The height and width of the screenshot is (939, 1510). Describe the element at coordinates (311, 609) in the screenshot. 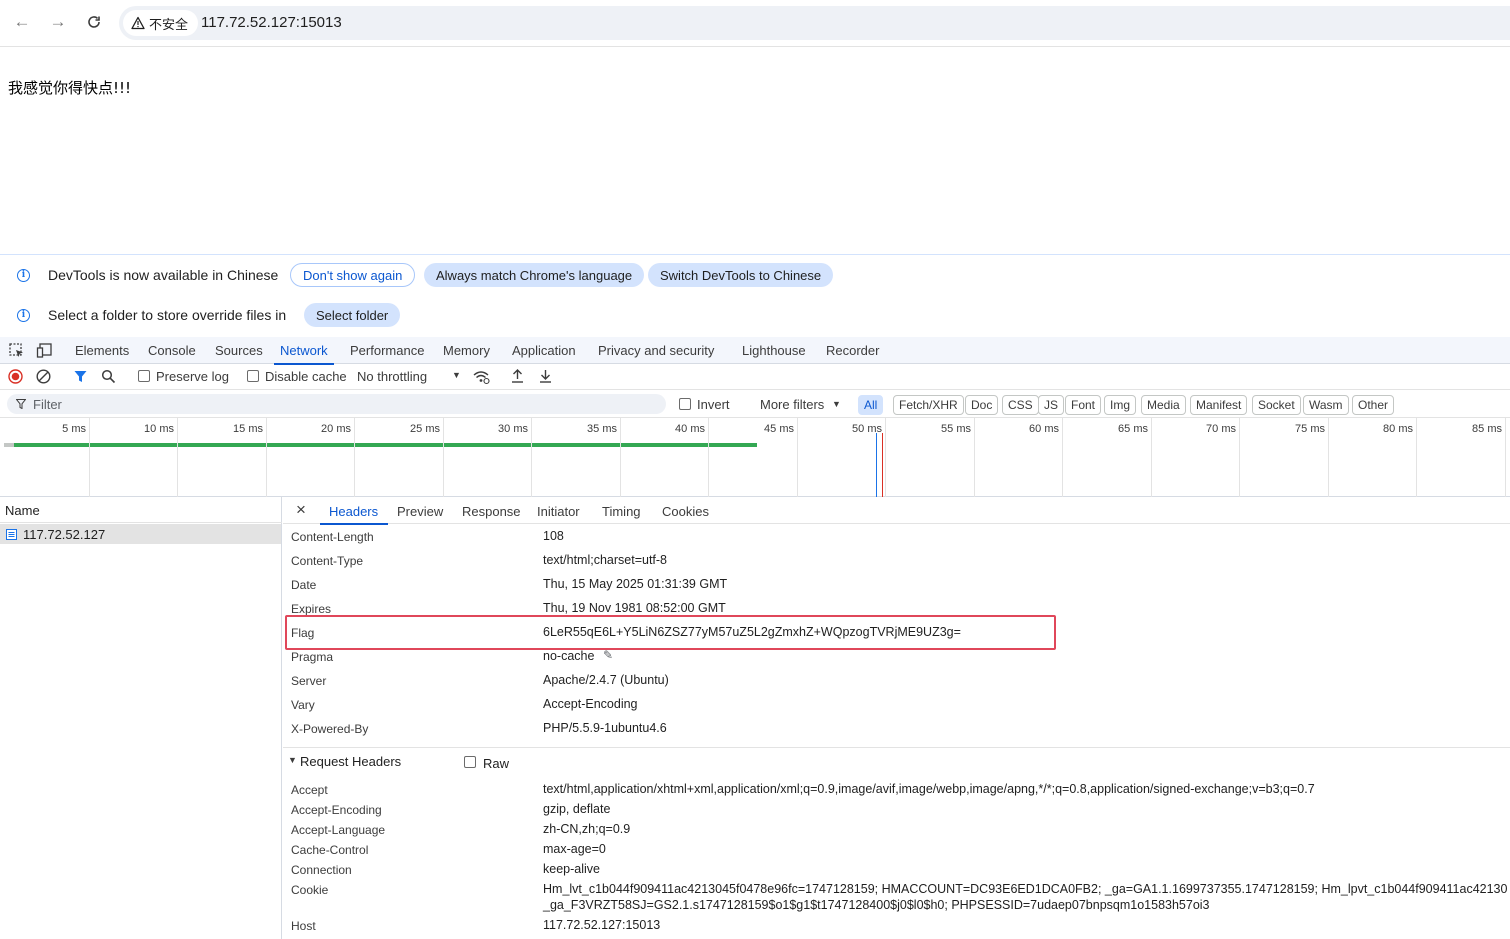

I see `header-name: Expires` at that location.